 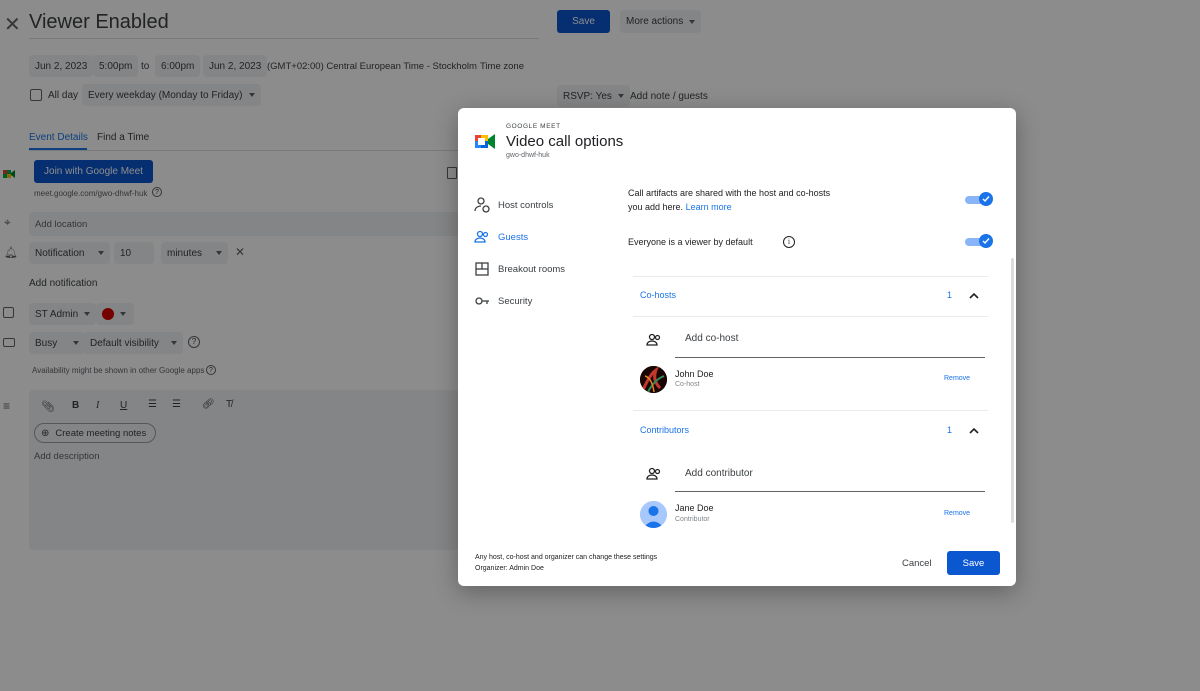 I want to click on learn-more-link: Learn more, so click(x=709, y=207).